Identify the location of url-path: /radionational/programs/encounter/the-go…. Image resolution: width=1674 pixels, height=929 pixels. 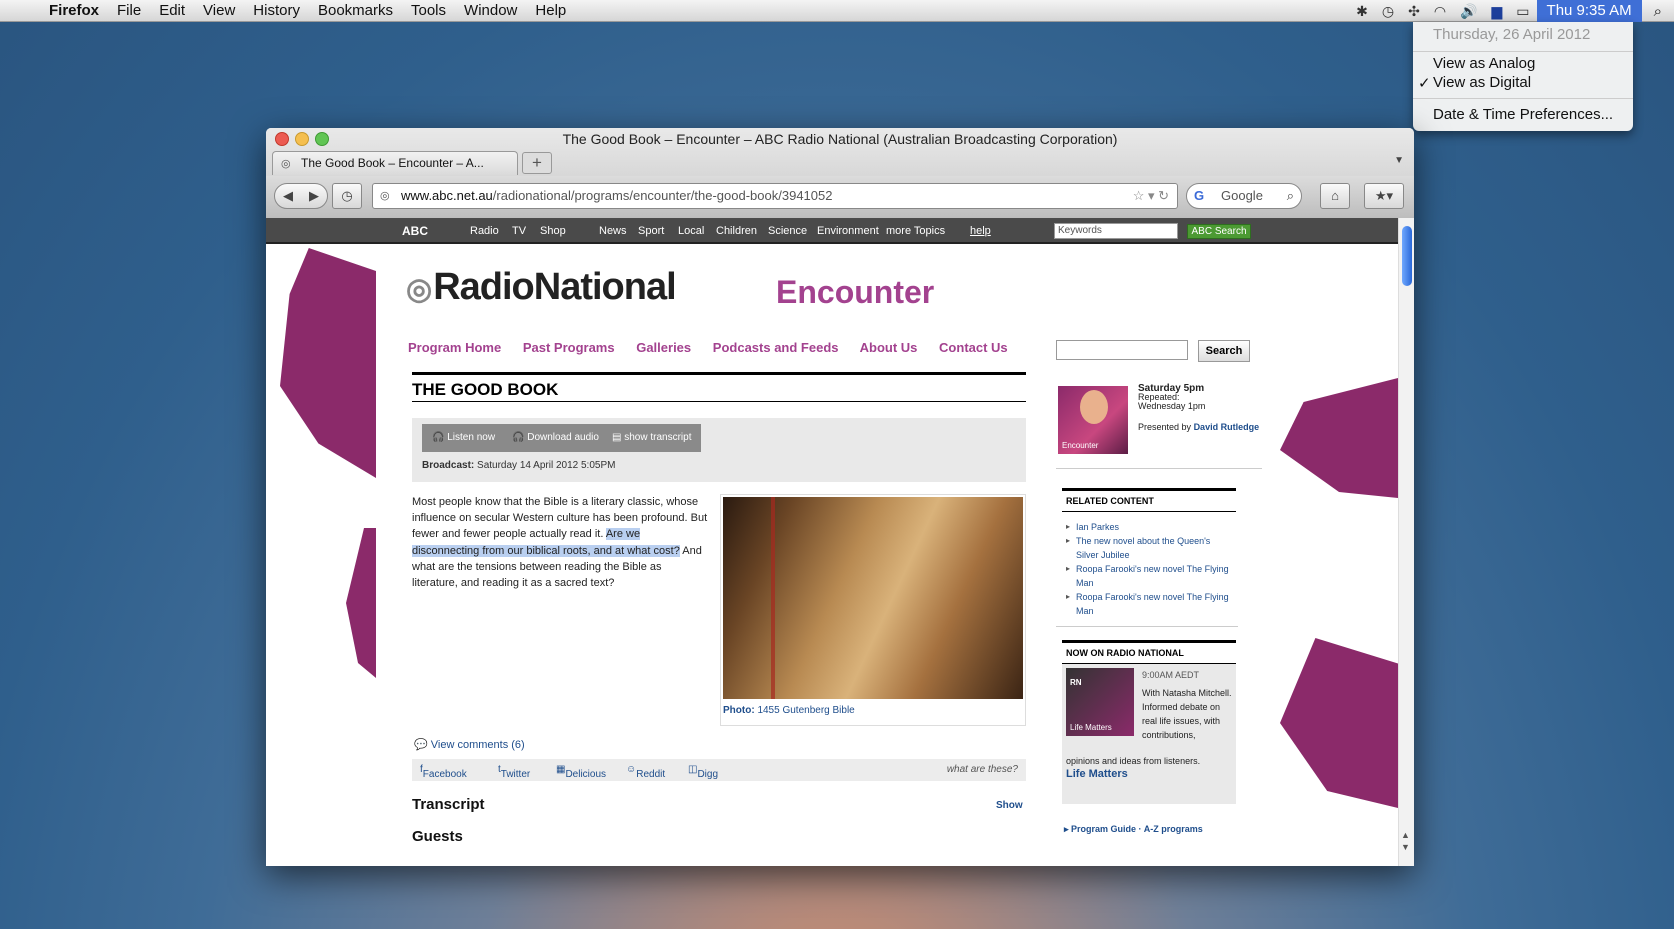
(662, 195).